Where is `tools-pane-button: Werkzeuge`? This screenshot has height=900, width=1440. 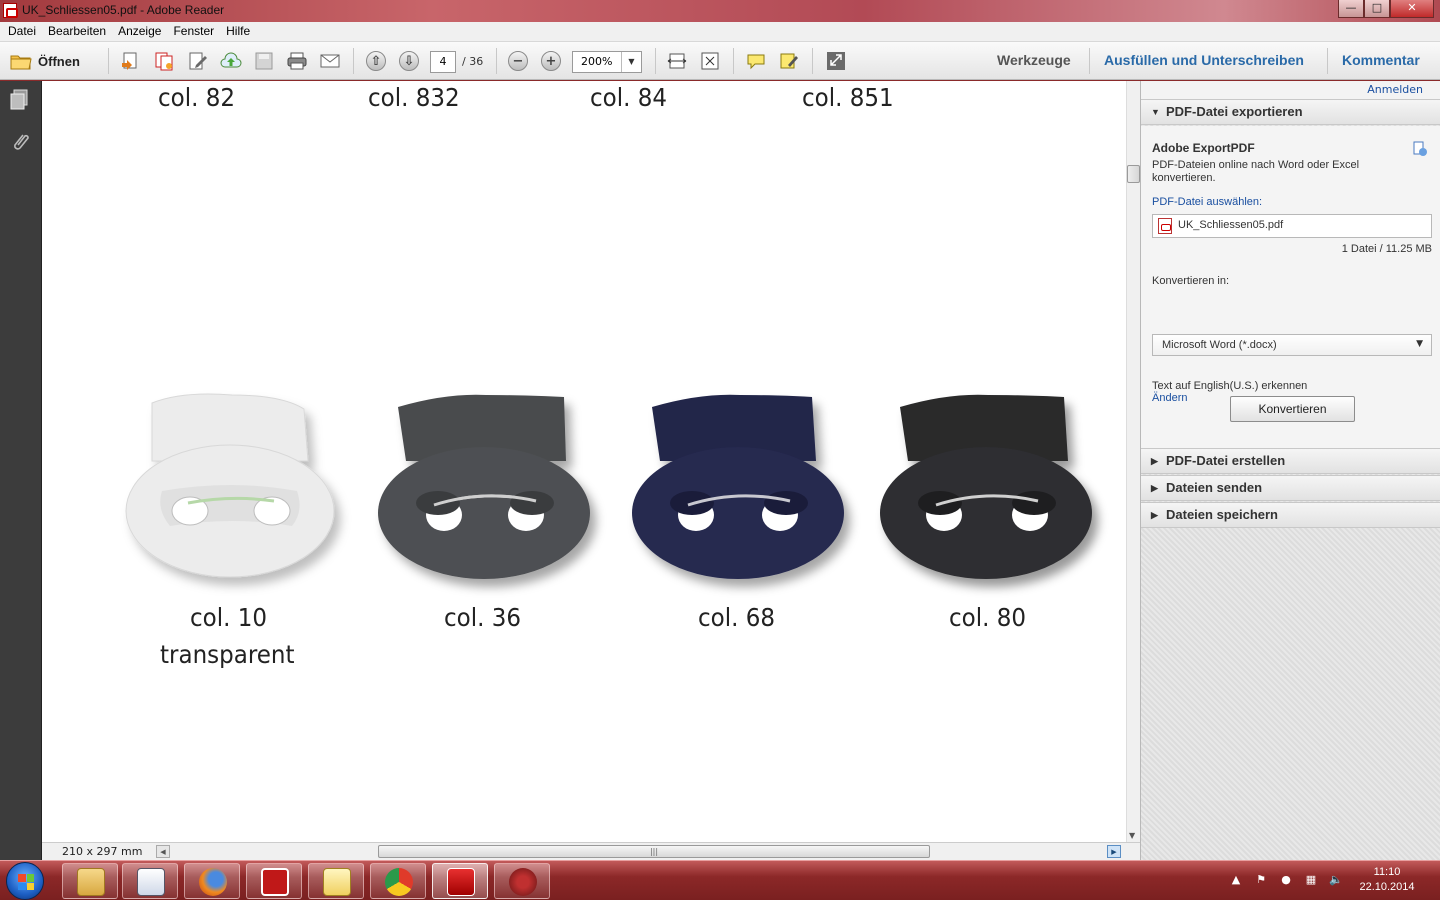
tools-pane-button: Werkzeuge is located at coordinates (1034, 60).